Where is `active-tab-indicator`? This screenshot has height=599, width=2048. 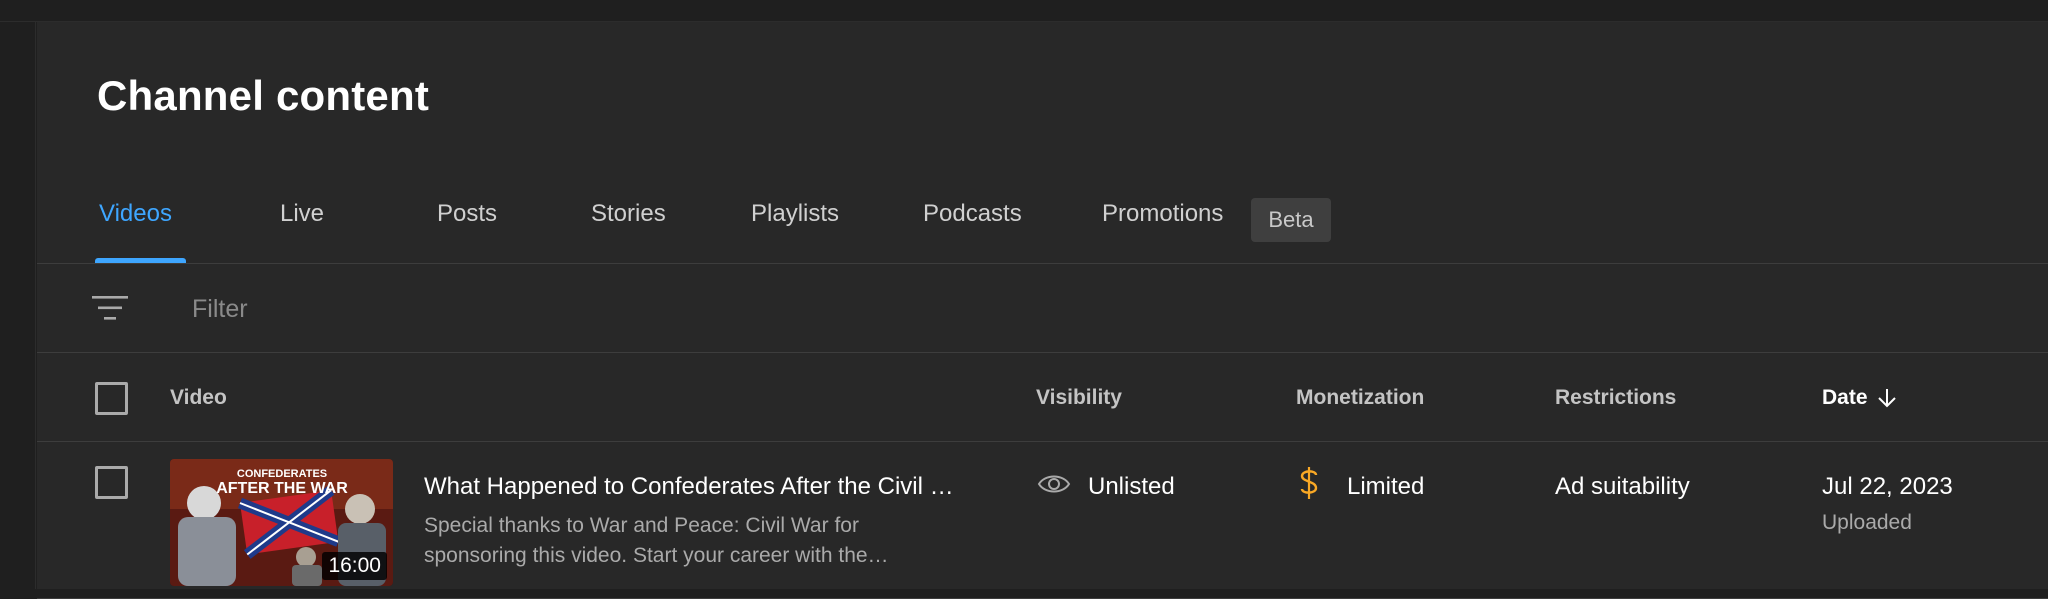 active-tab-indicator is located at coordinates (140, 260).